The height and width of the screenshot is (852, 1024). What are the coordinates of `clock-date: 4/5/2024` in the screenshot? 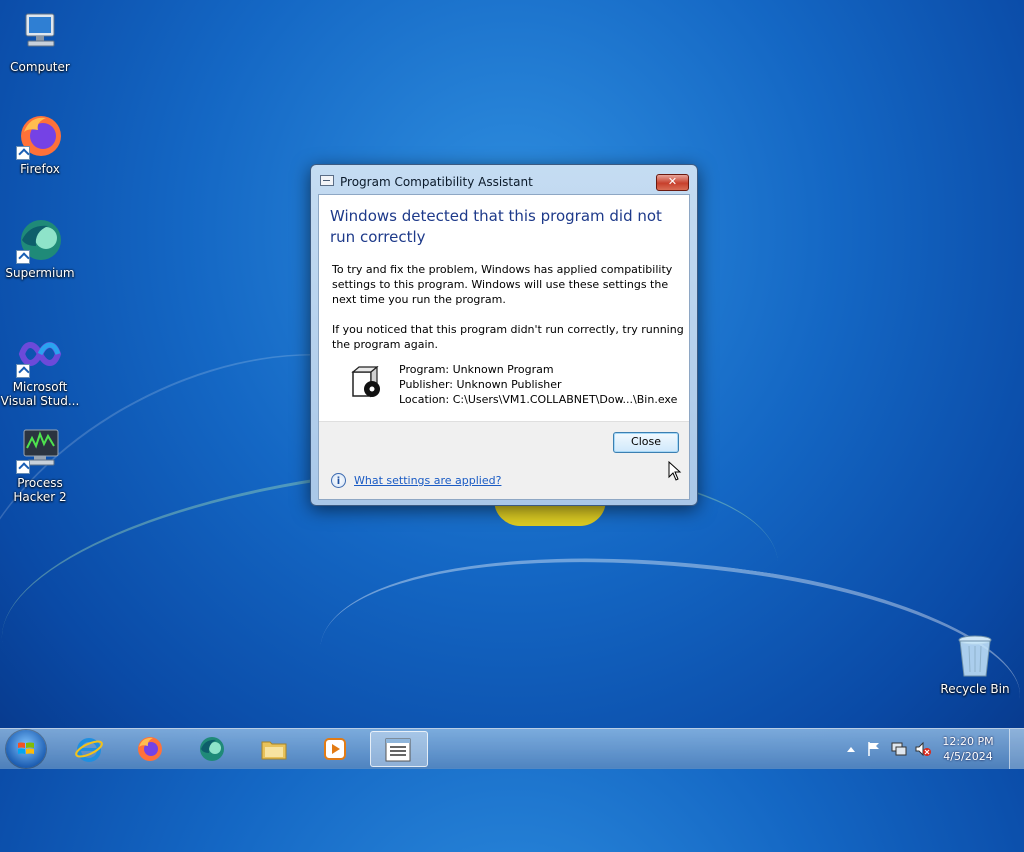 It's located at (968, 756).